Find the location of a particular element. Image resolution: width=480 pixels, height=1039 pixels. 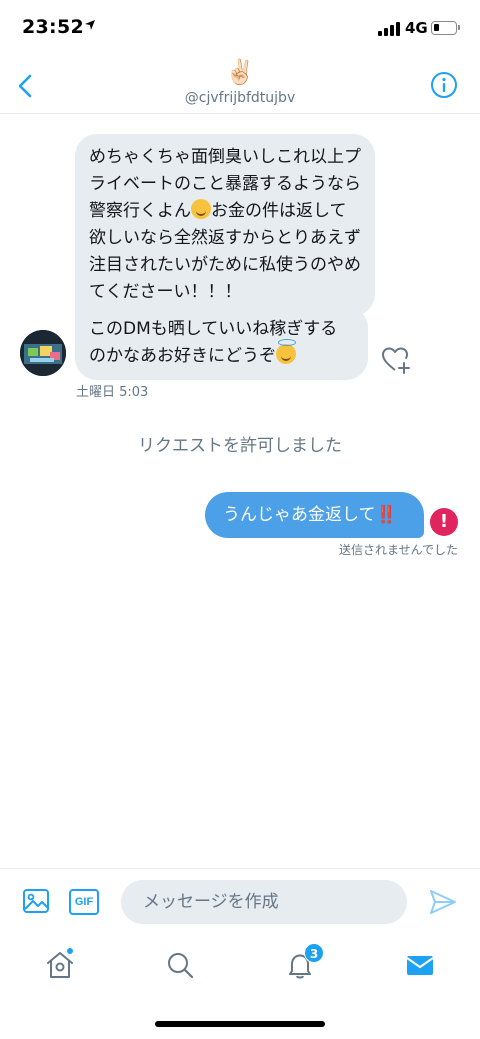

send-failed-status: 送信されませんでした is located at coordinates (398, 550).